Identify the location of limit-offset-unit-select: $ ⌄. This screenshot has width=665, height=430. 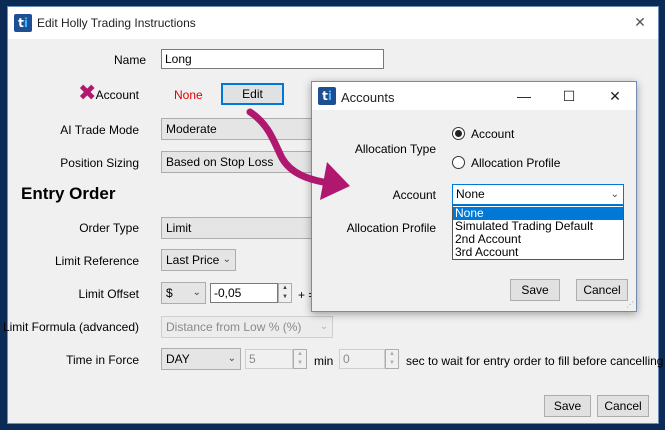
(183, 293).